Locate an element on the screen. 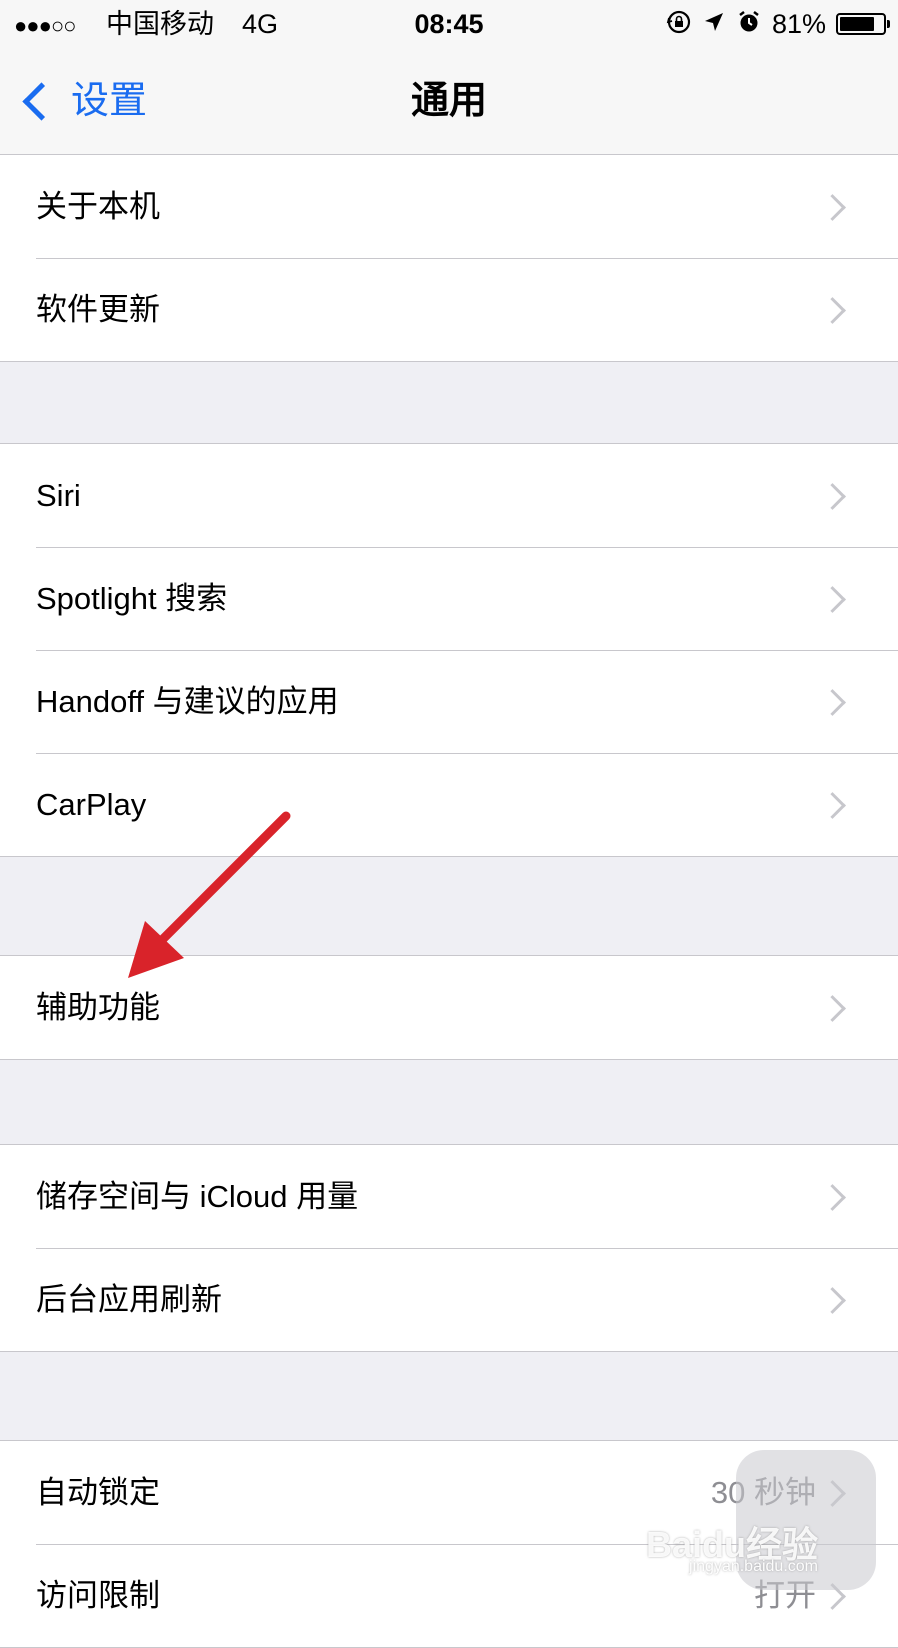  battery-fill is located at coordinates (857, 24).